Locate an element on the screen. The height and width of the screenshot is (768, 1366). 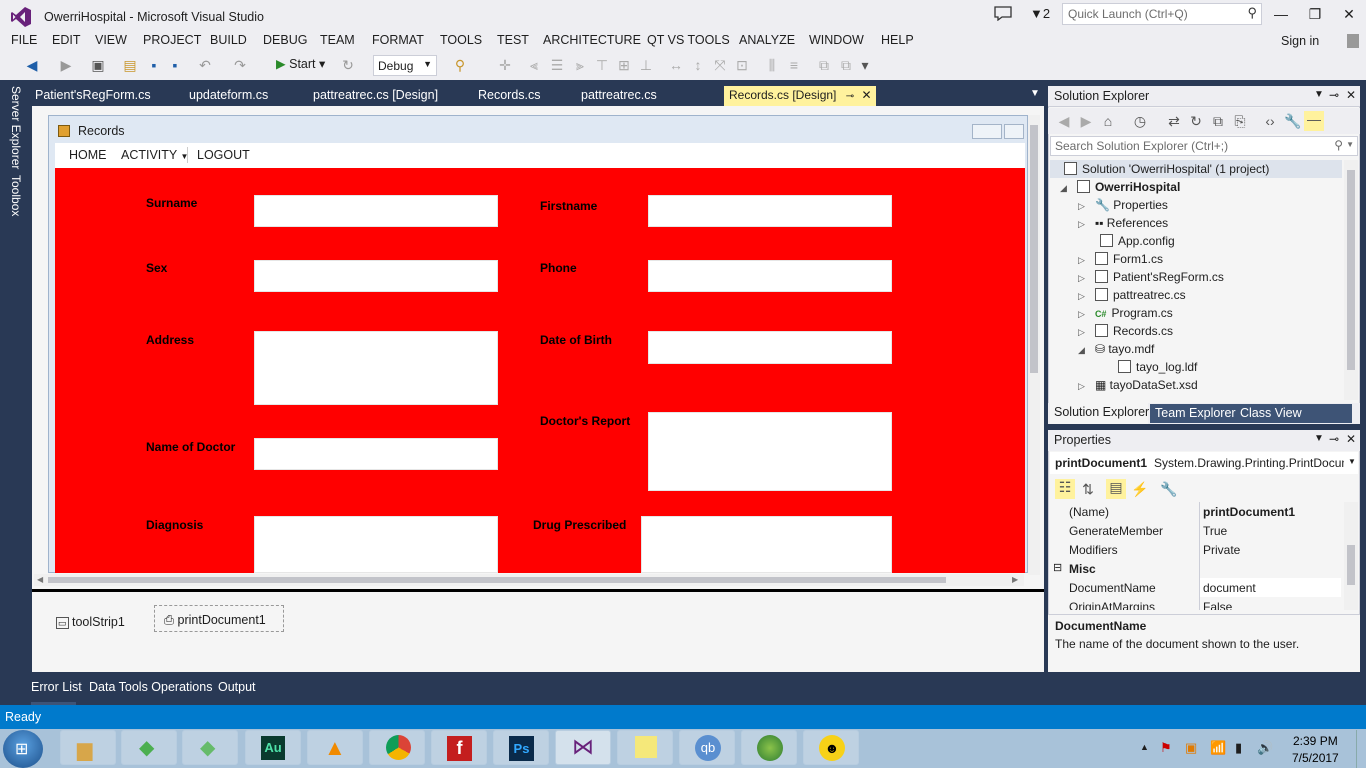
taskbar-sticky-notes is located at coordinates (645, 747).